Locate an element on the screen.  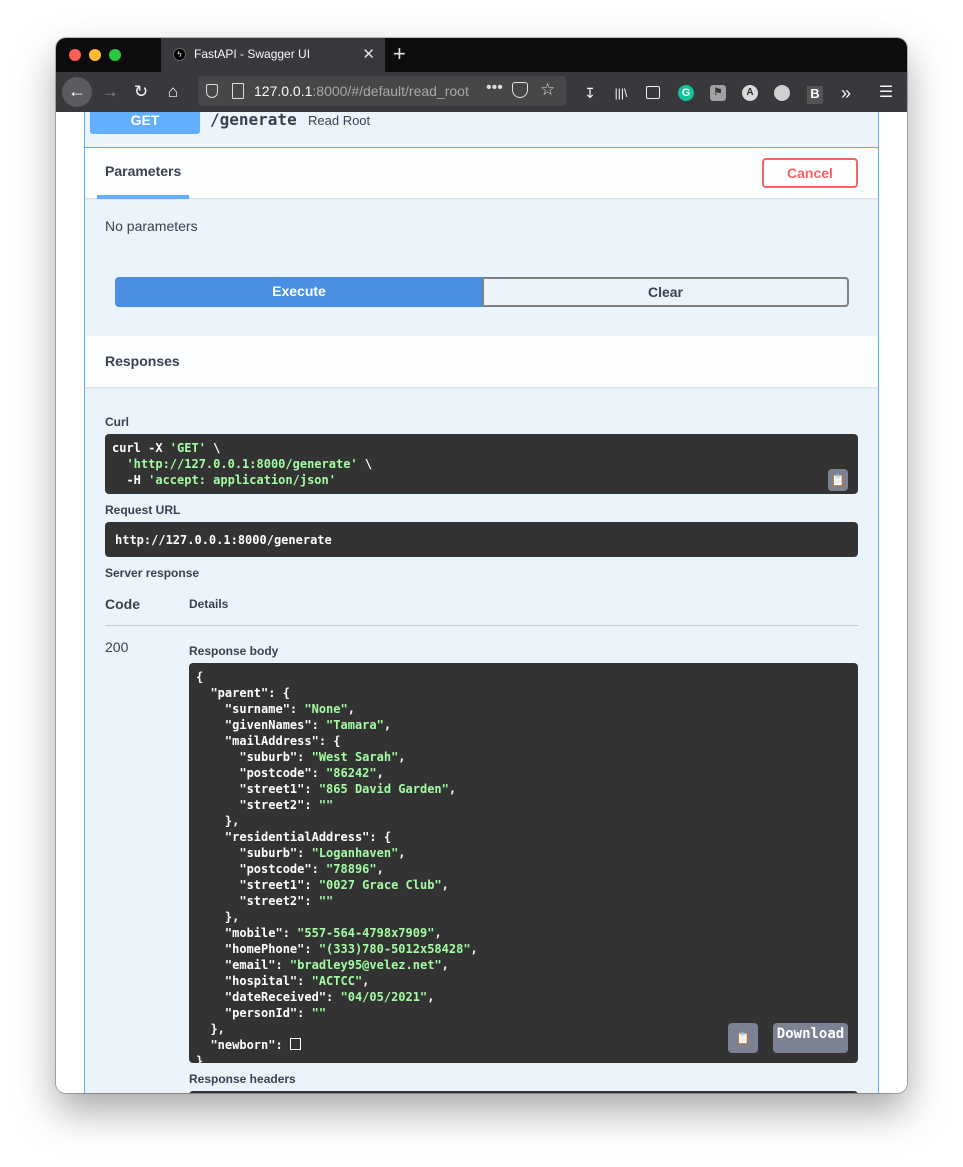
code-line: curl -X 'GET' \ is located at coordinates (166, 448).